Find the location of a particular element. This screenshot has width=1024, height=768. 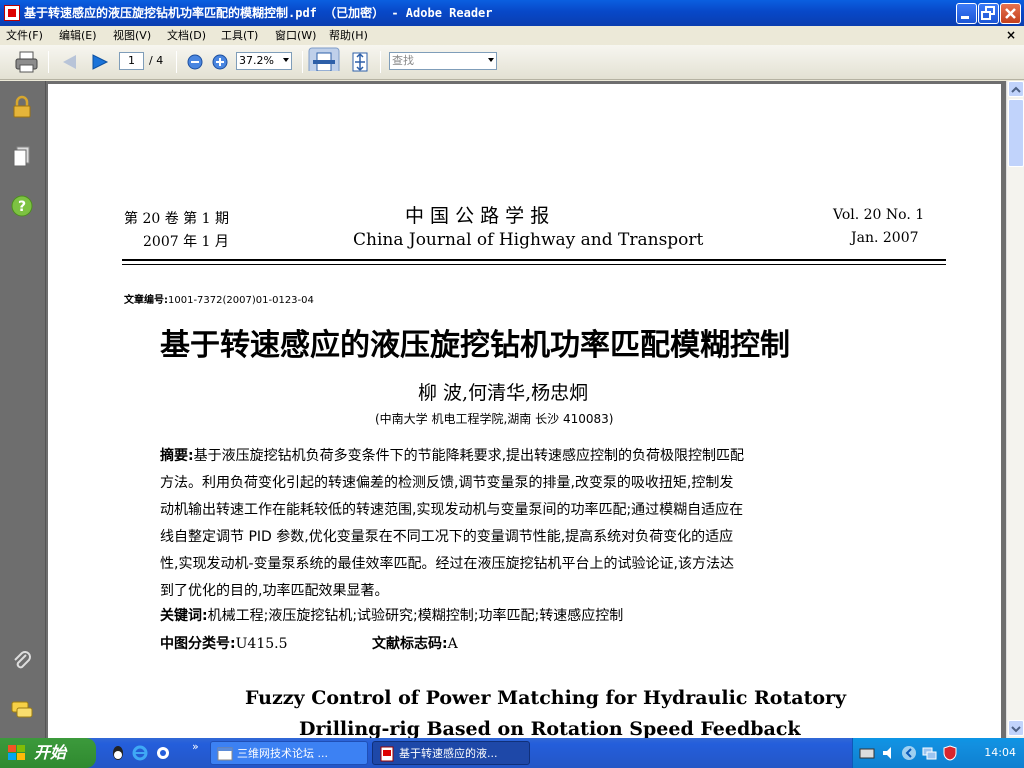

volume-issue-en: Vol. 20 No. 1 is located at coordinates (879, 215).